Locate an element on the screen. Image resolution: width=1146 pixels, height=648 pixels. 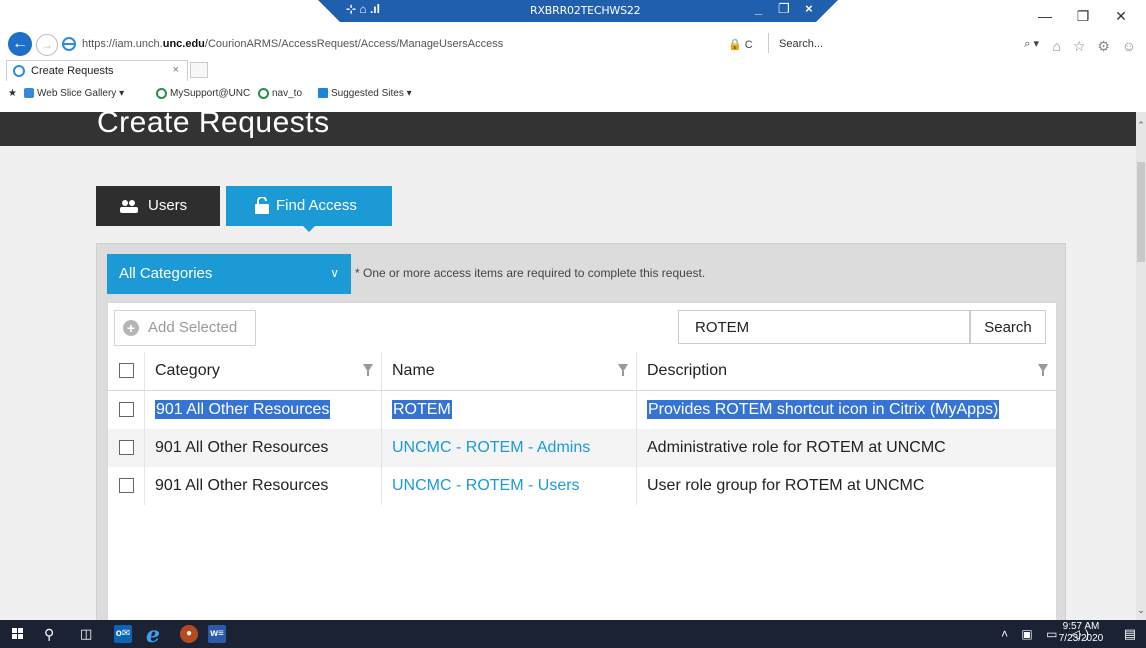
remote-session-bar: ⊹ ⌂ .ıl RXBRR02TECHWS22 _ ❐ × is located at coordinates (578, 11).